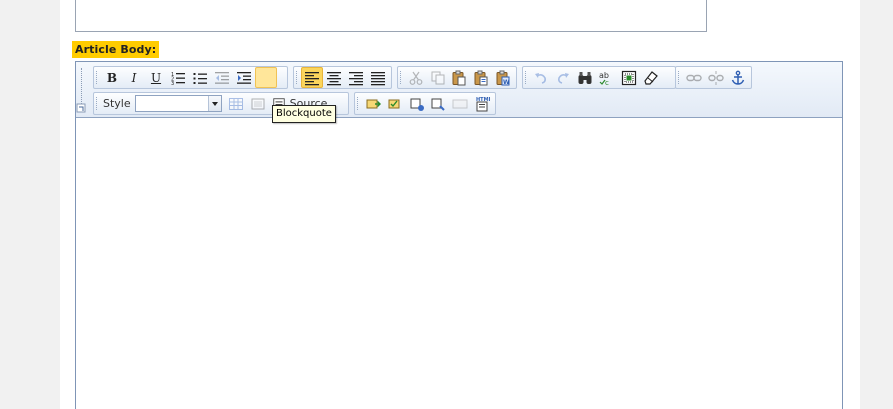 The height and width of the screenshot is (409, 893). I want to click on blockquote-icon, so click(266, 78).